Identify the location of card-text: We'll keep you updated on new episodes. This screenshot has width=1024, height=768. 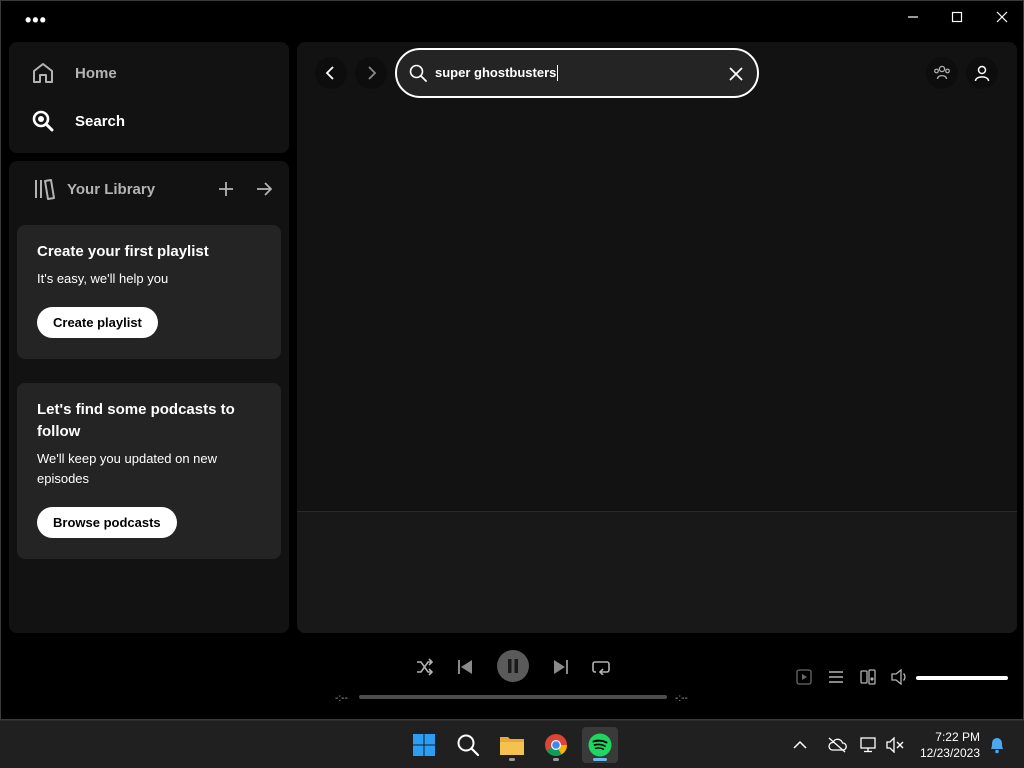
(127, 468).